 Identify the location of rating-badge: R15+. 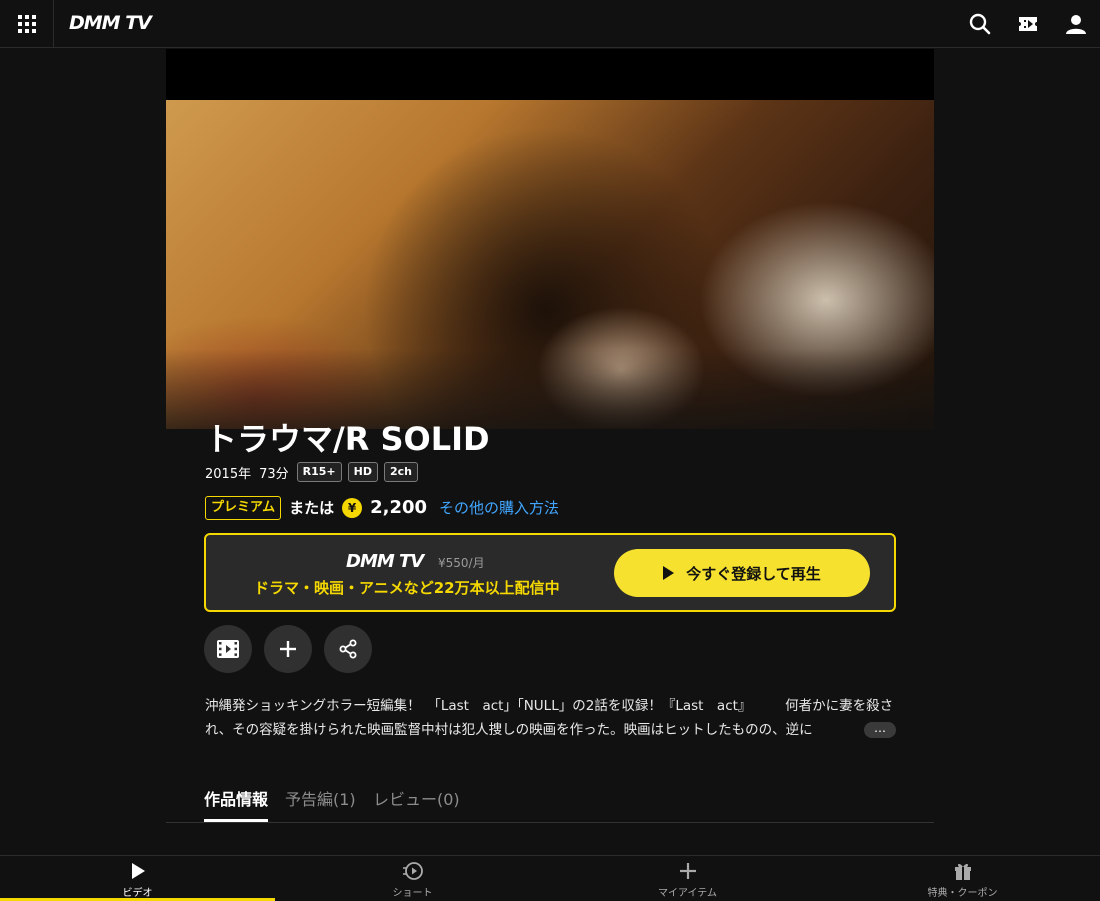
(319, 472).